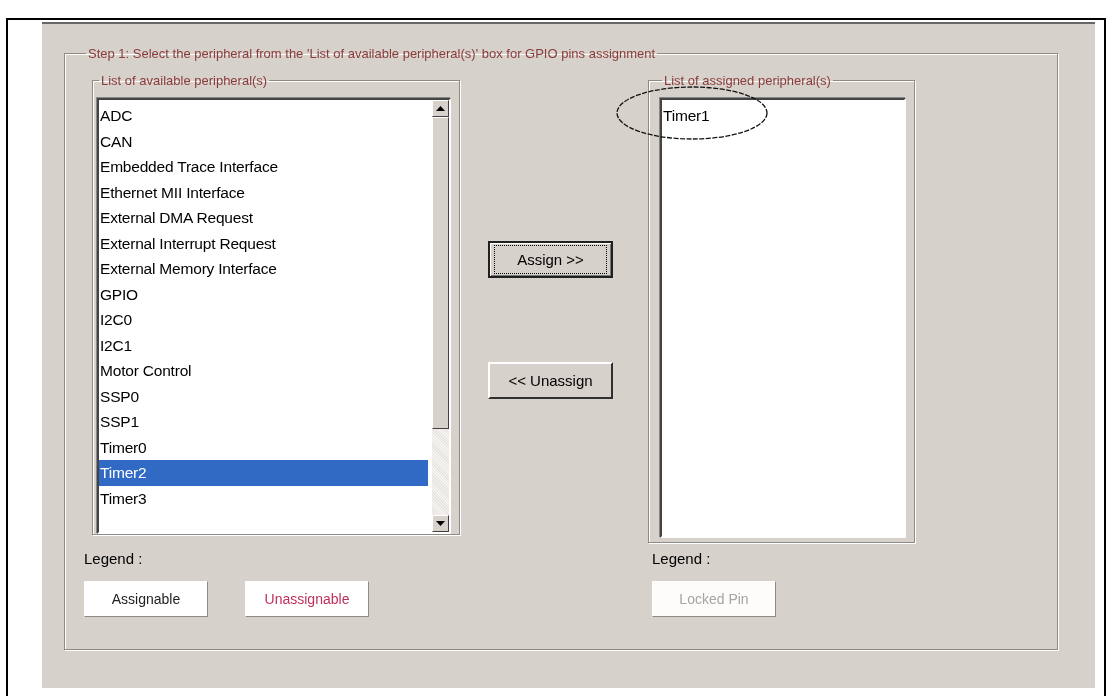  What do you see at coordinates (265, 141) in the screenshot?
I see `list-item: CAN` at bounding box center [265, 141].